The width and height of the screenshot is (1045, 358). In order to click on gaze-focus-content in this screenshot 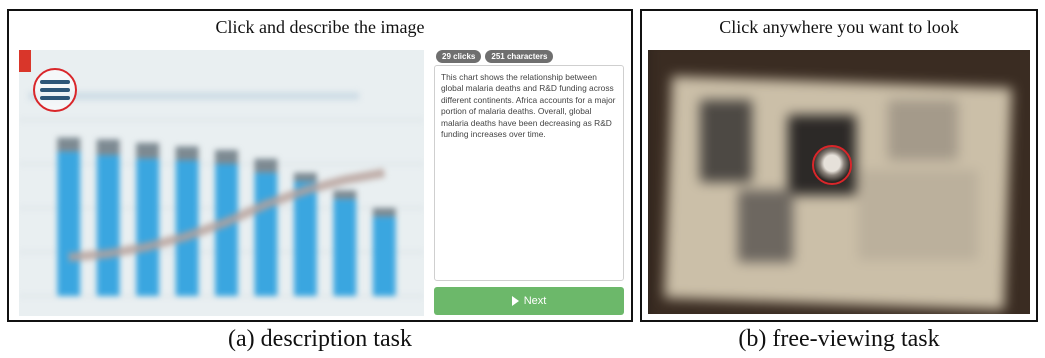, I will do `click(55, 92)`.